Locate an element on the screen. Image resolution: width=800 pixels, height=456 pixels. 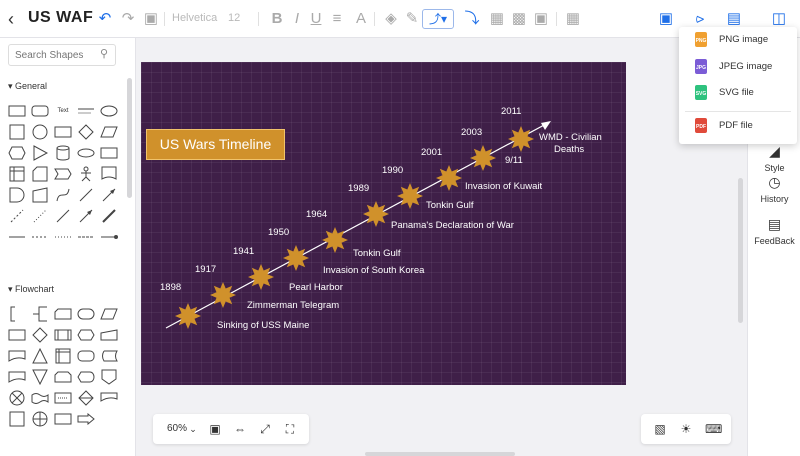
fc-hexagon-shape is located at coordinates (86, 335).